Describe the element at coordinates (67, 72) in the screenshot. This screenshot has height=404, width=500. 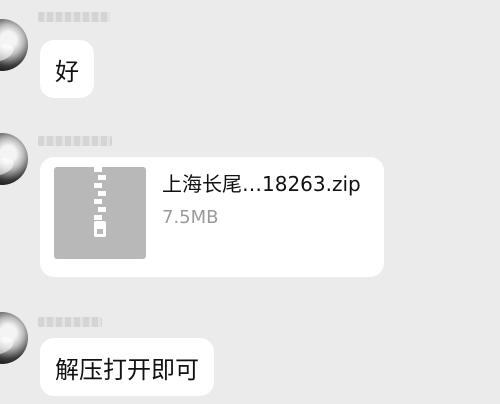
I see `message-text: 好` at that location.